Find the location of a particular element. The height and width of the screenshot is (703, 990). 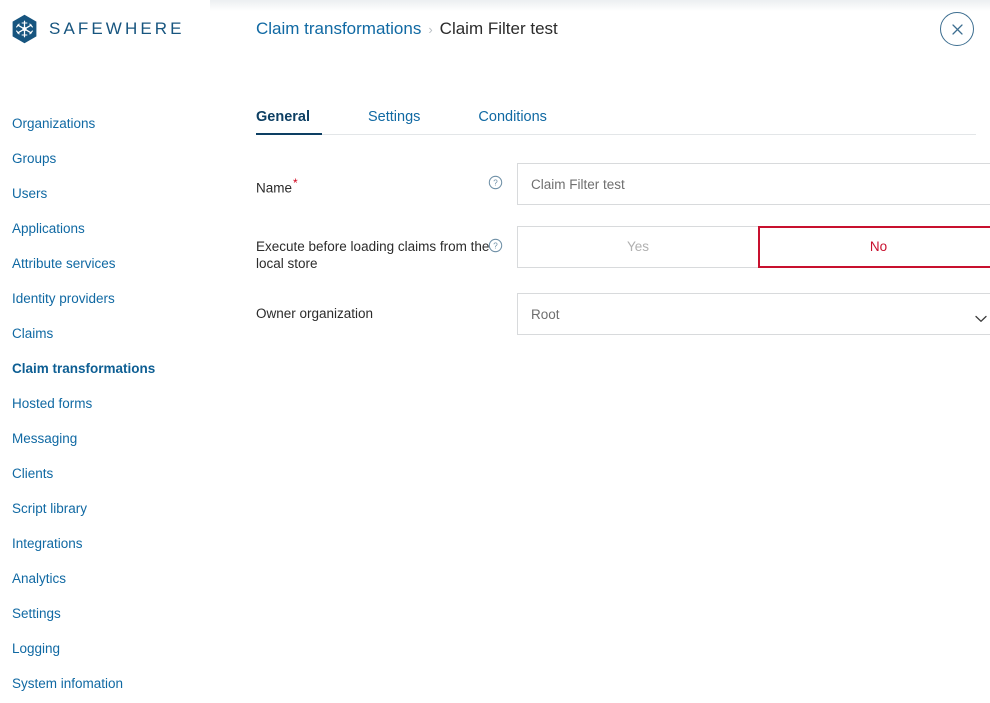

toggle-yes-button: Yes is located at coordinates (637, 247).